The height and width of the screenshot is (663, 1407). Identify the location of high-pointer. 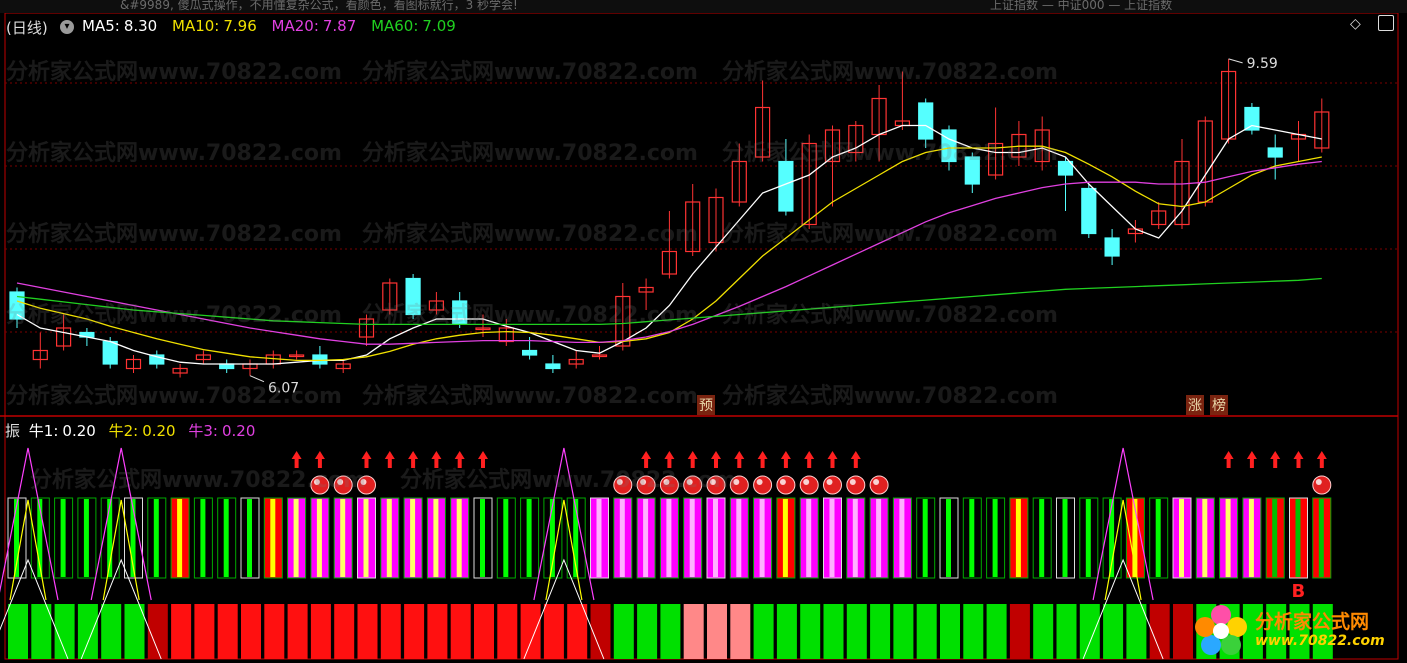
(1235, 61).